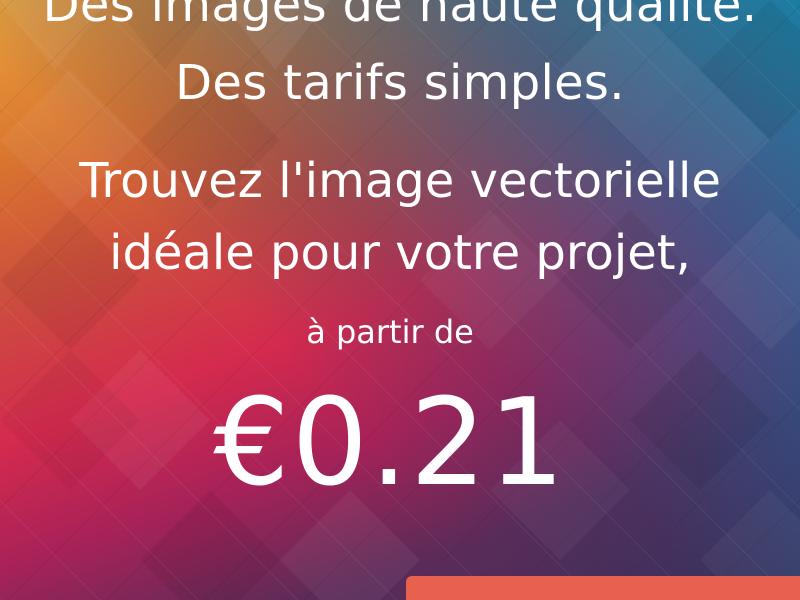 The image size is (800, 600). I want to click on cta-button, so click(603, 588).